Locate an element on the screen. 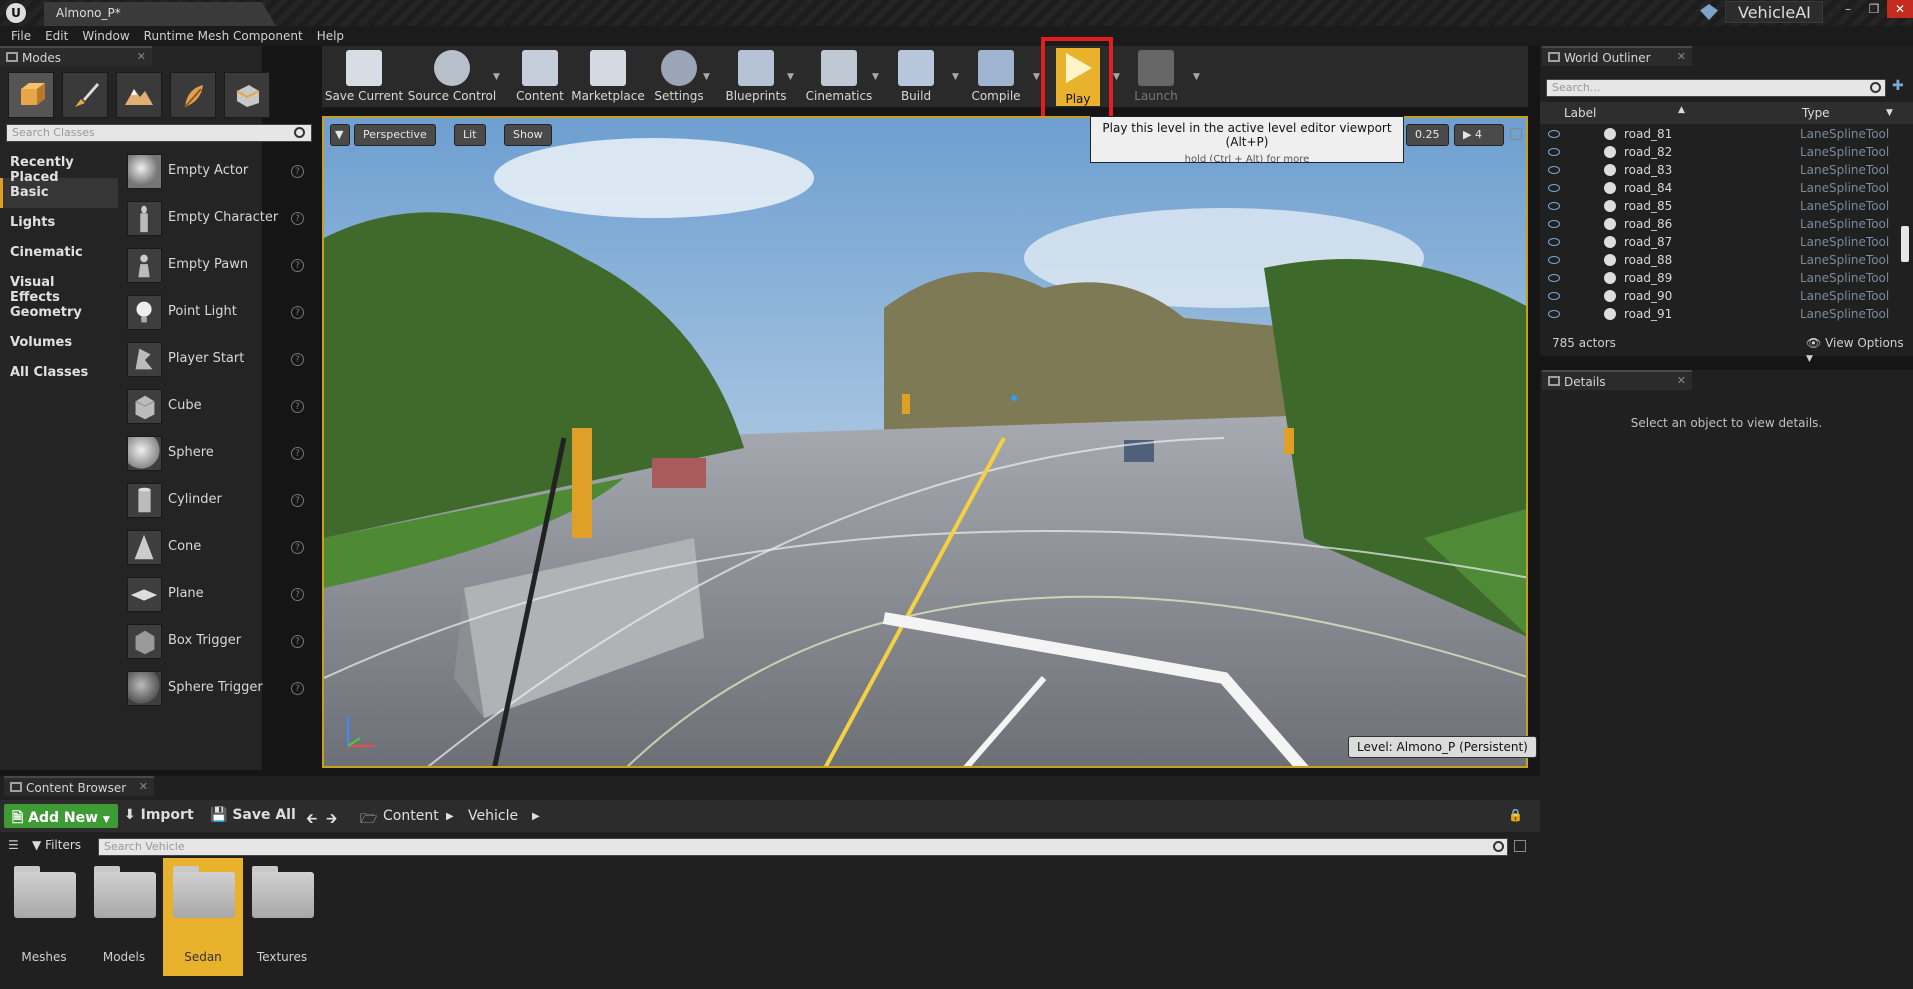 The width and height of the screenshot is (1913, 989). breadcrumb-content: Content is located at coordinates (411, 816).